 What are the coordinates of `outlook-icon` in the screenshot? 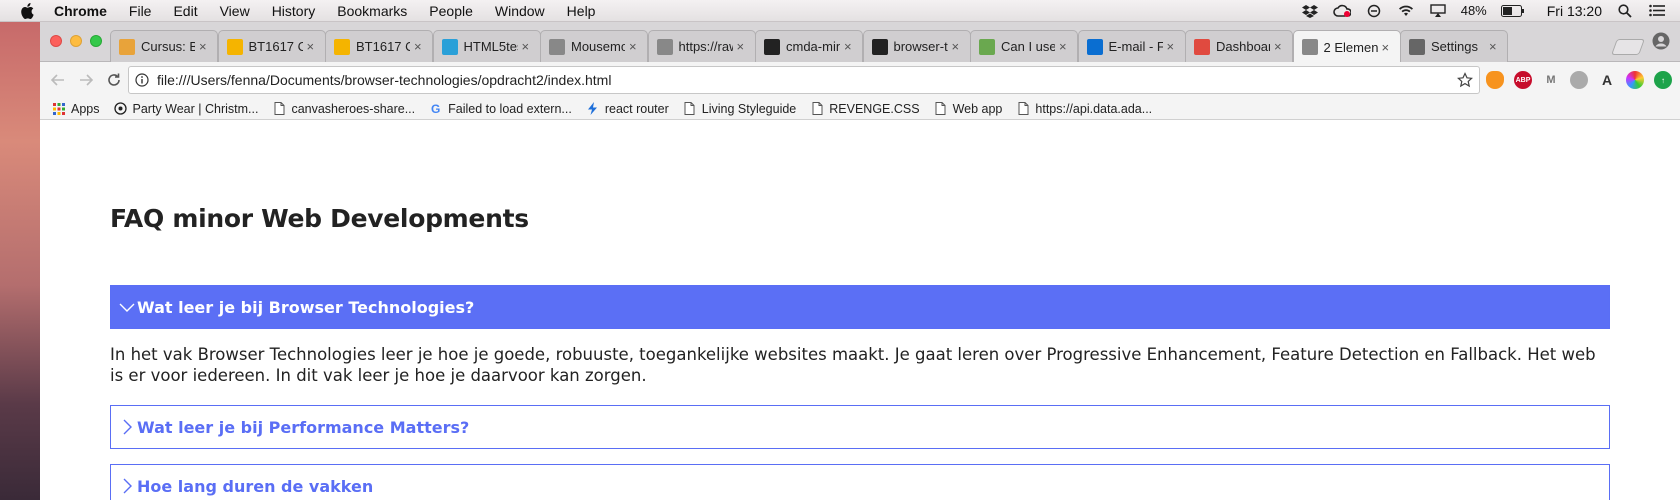 It's located at (1094, 46).